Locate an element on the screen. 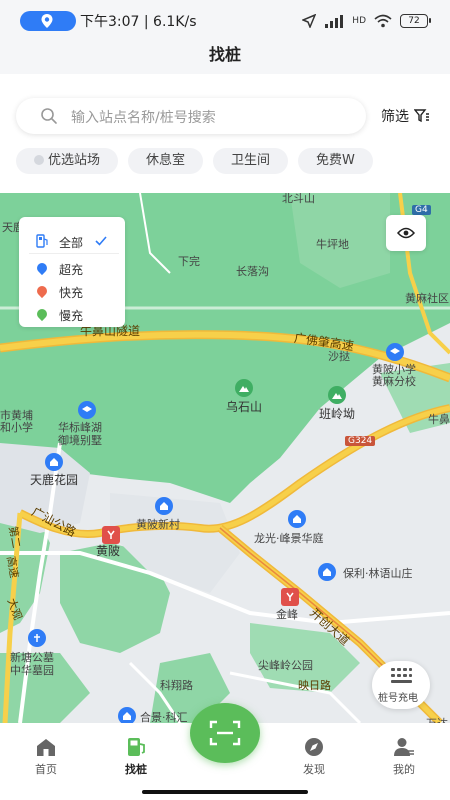 The image size is (450, 800). chip-preferred-station: 优选站场 is located at coordinates (67, 161).